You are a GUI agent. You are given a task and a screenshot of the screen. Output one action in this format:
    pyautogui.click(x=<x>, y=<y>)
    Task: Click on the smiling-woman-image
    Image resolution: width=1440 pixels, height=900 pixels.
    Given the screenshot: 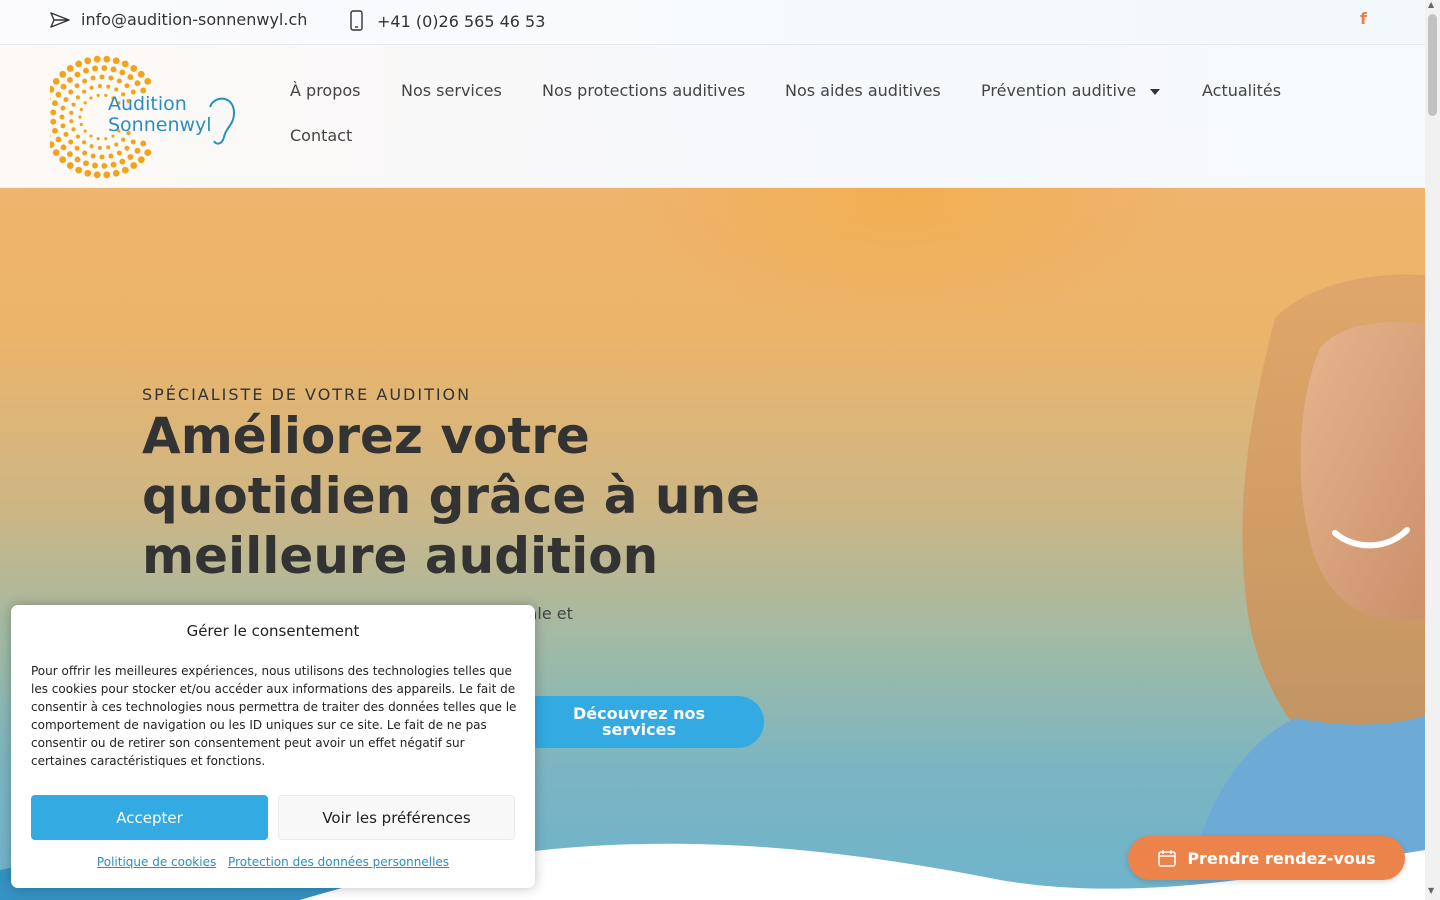 What is the action you would take?
    pyautogui.click(x=1305, y=587)
    